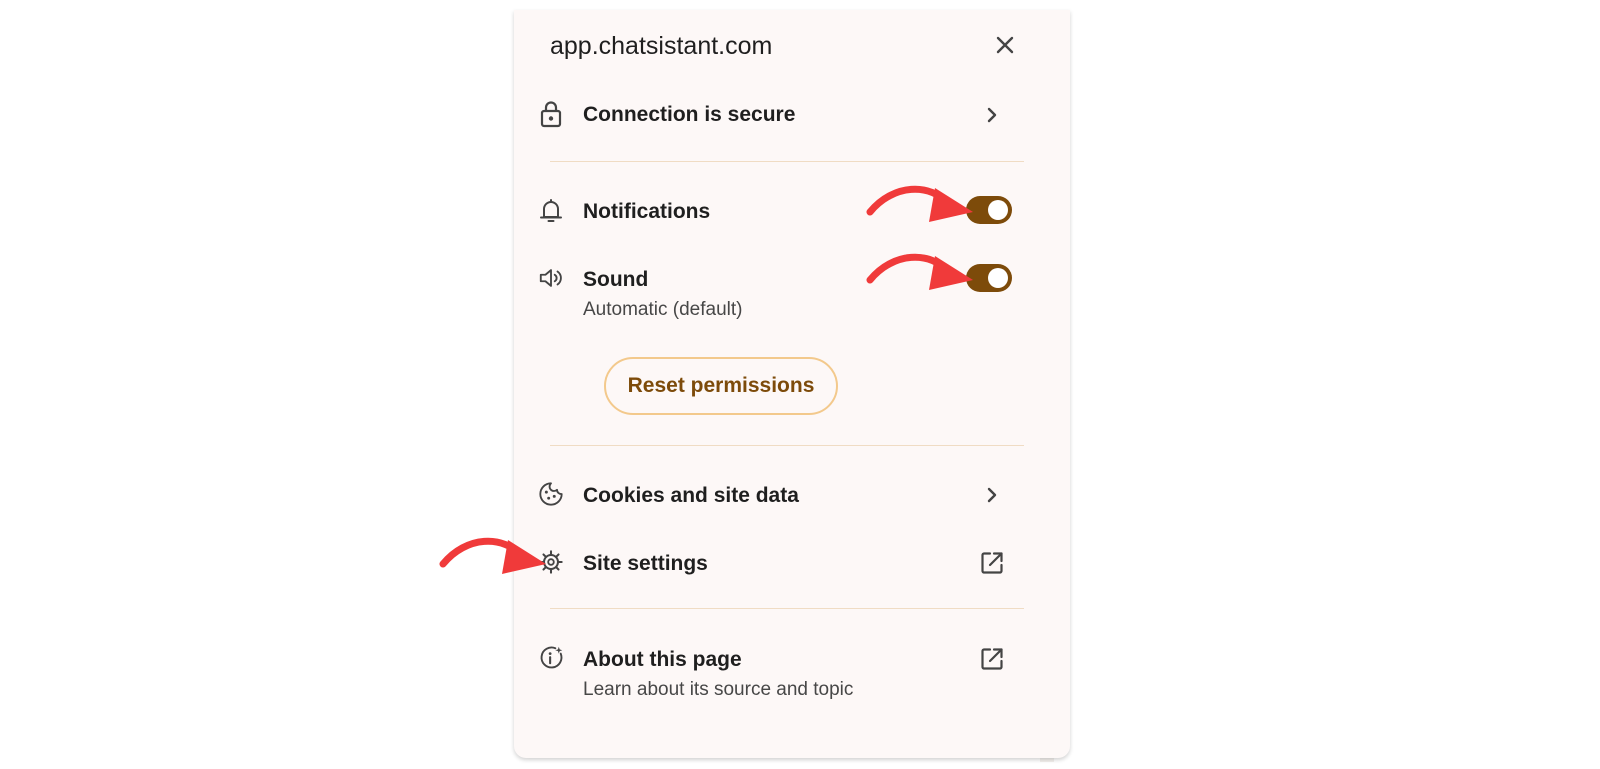 This screenshot has height=769, width=1600. Describe the element at coordinates (551, 278) in the screenshot. I see `speaker-icon` at that location.